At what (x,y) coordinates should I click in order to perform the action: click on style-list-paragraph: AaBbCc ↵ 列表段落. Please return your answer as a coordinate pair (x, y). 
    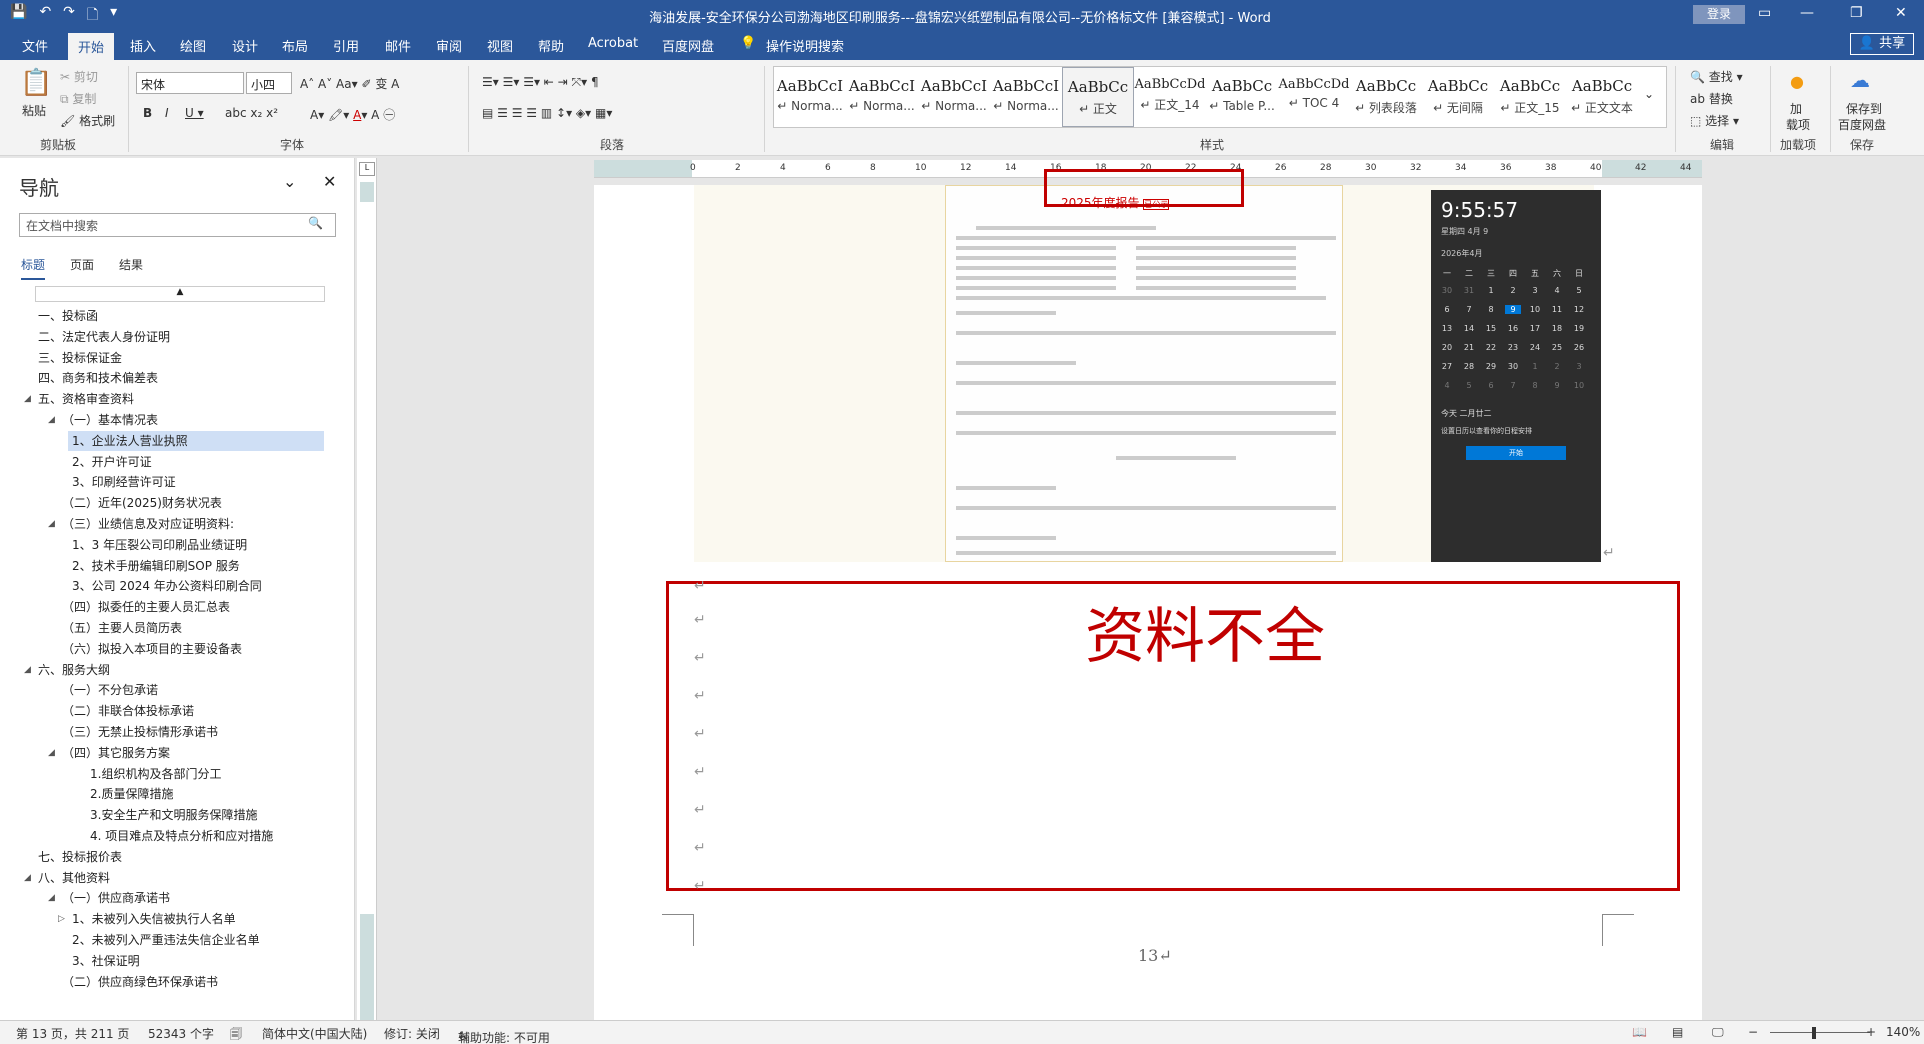
    Looking at the image, I should click on (1386, 97).